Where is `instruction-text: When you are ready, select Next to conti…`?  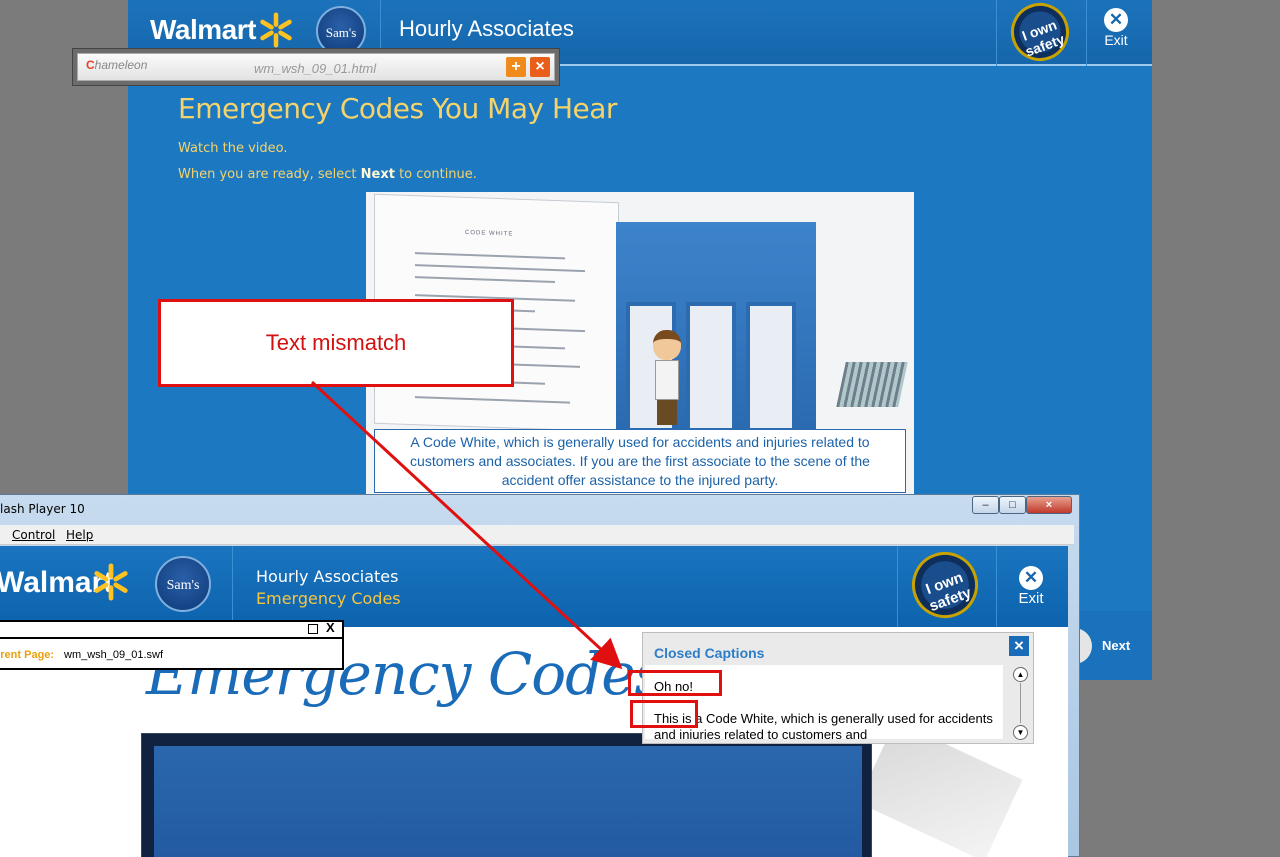
instruction-text: When you are ready, select Next to conti… is located at coordinates (327, 174).